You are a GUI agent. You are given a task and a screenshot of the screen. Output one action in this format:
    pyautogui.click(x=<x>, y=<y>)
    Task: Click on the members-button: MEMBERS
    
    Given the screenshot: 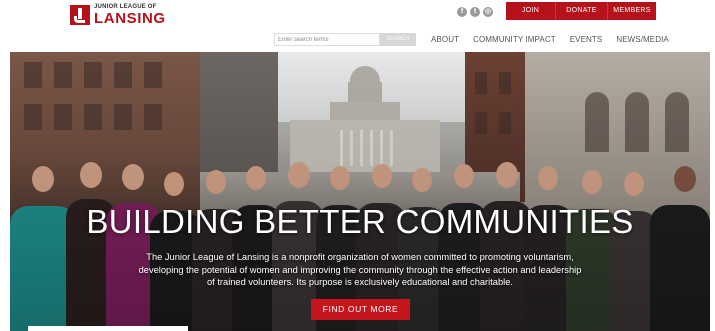 What is the action you would take?
    pyautogui.click(x=632, y=11)
    